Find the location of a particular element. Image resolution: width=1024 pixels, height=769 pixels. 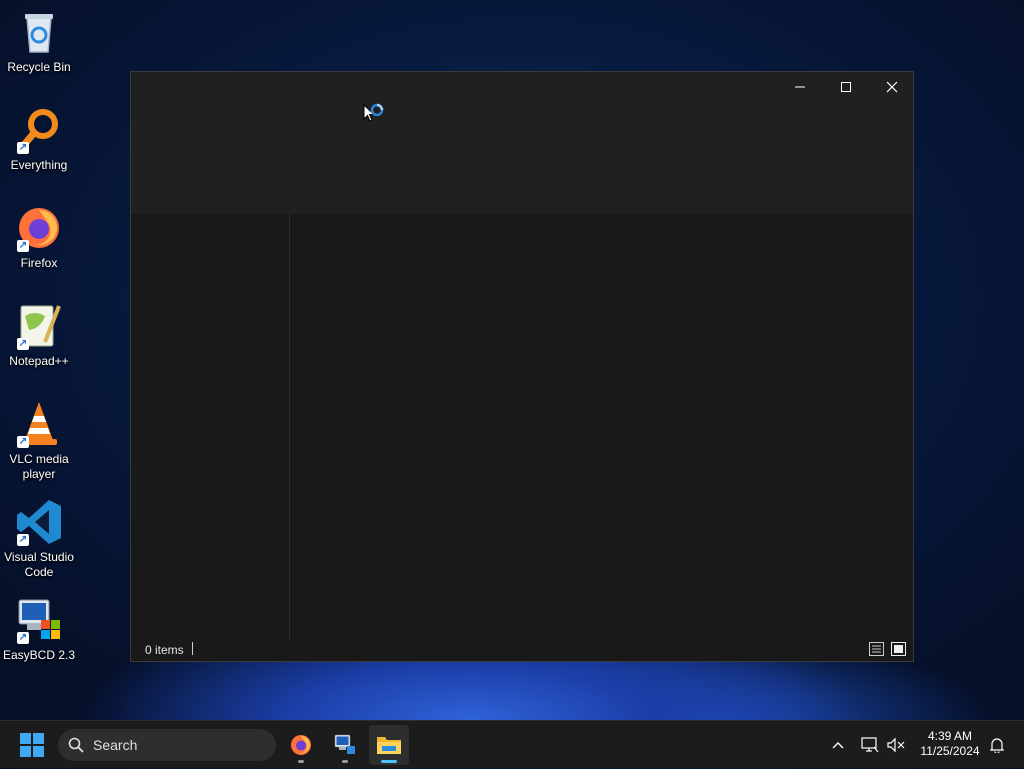

notifications-button is located at coordinates (997, 745).